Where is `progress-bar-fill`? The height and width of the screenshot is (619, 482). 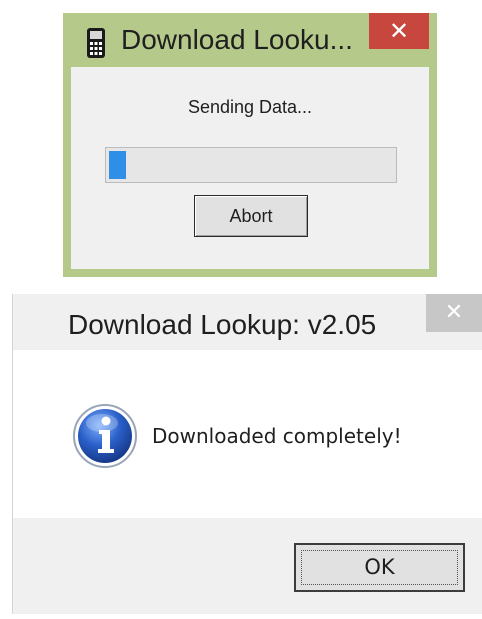 progress-bar-fill is located at coordinates (117, 165).